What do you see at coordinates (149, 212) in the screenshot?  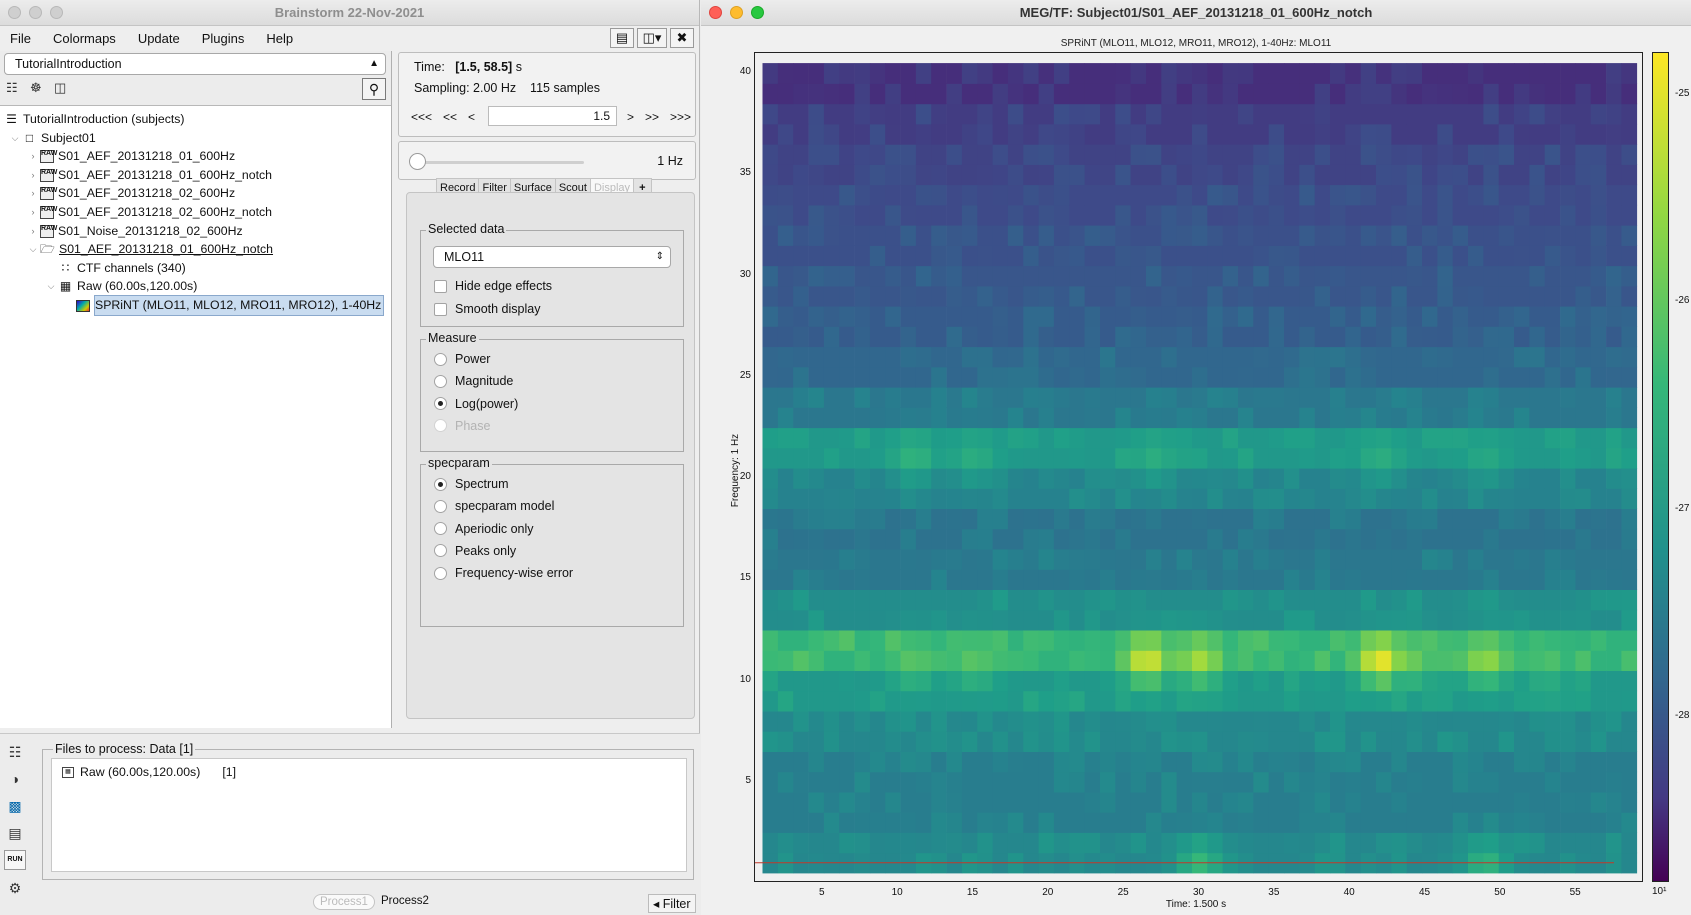 I see `tree-item: › RAW S01_AEF_20131218_02_600Hz_notch` at bounding box center [149, 212].